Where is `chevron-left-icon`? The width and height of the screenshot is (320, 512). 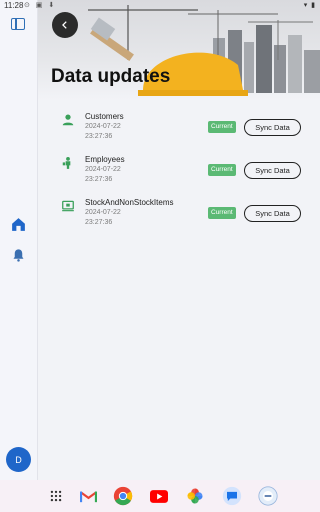
chevron-left-icon is located at coordinates (64, 25).